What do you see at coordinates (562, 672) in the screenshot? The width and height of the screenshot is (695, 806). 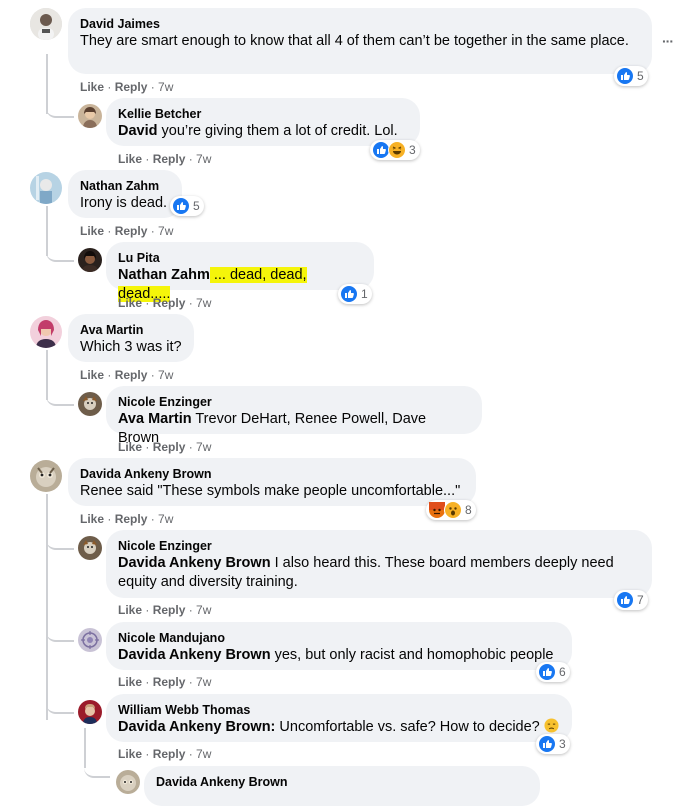 I see `reaction-count: 6` at bounding box center [562, 672].